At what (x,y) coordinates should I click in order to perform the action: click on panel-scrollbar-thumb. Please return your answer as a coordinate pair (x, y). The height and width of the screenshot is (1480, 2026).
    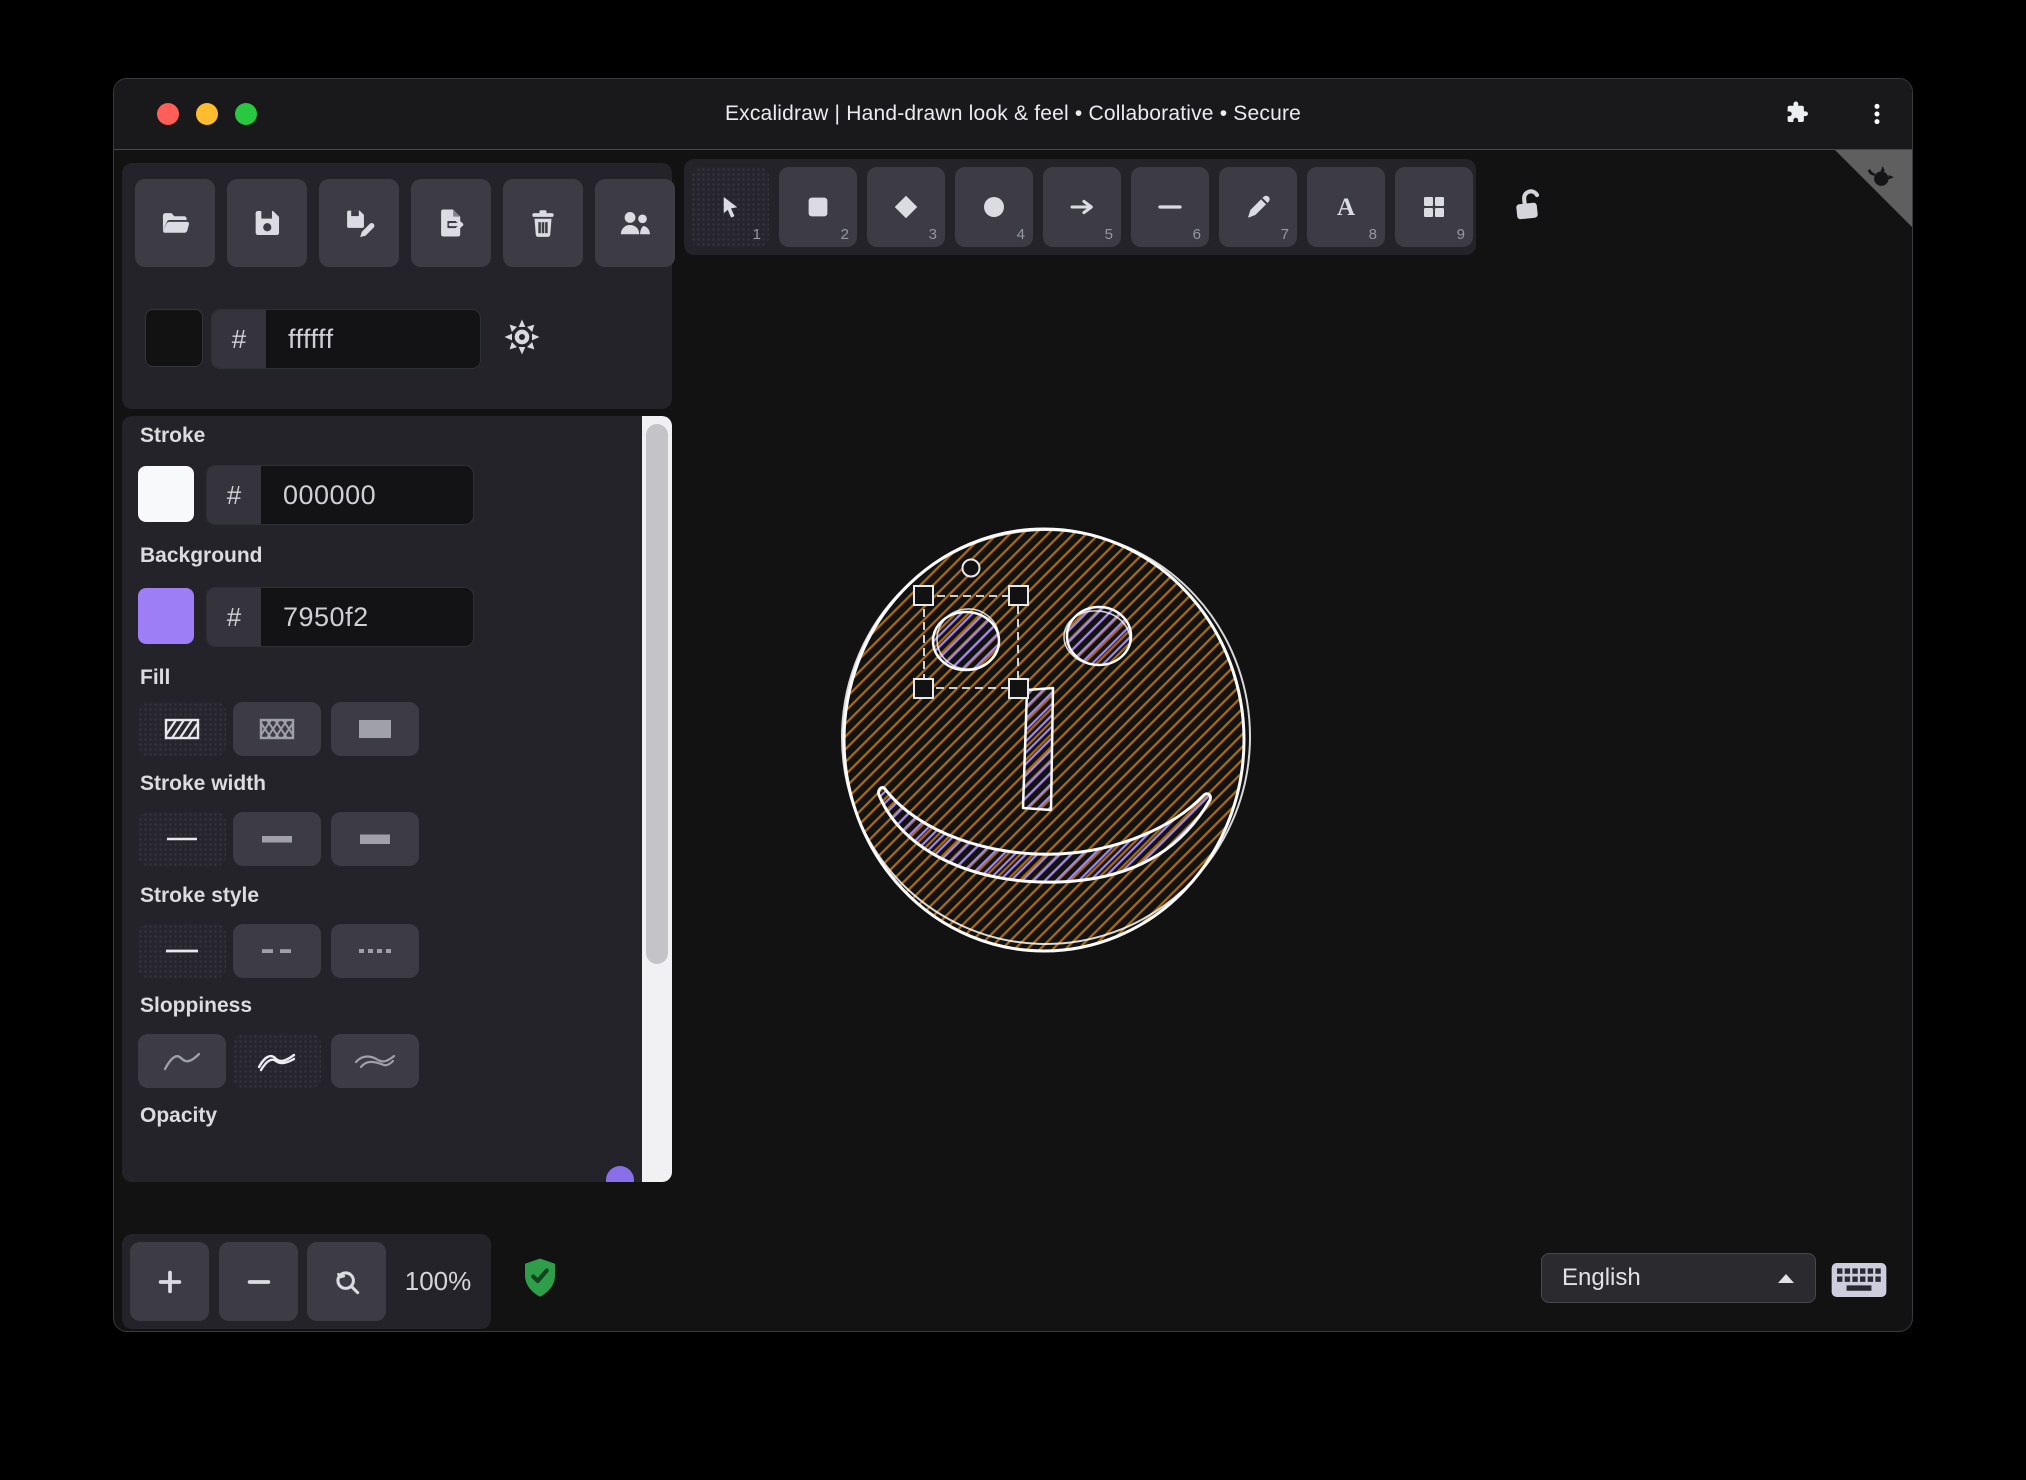
    Looking at the image, I should click on (657, 694).